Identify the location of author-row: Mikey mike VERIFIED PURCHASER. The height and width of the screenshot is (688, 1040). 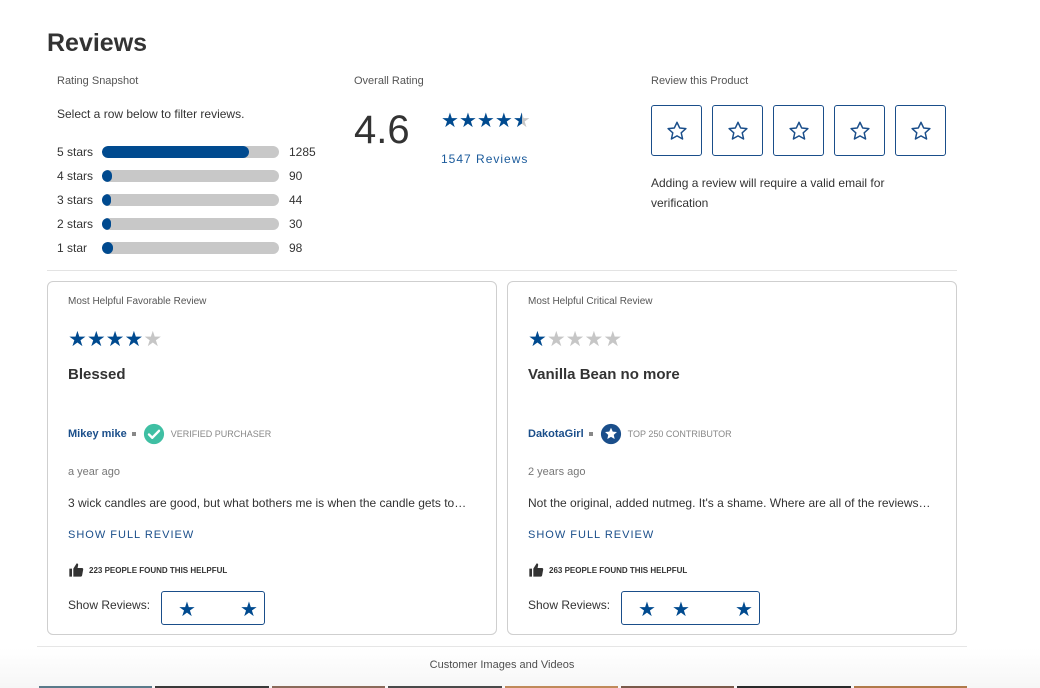
(169, 434).